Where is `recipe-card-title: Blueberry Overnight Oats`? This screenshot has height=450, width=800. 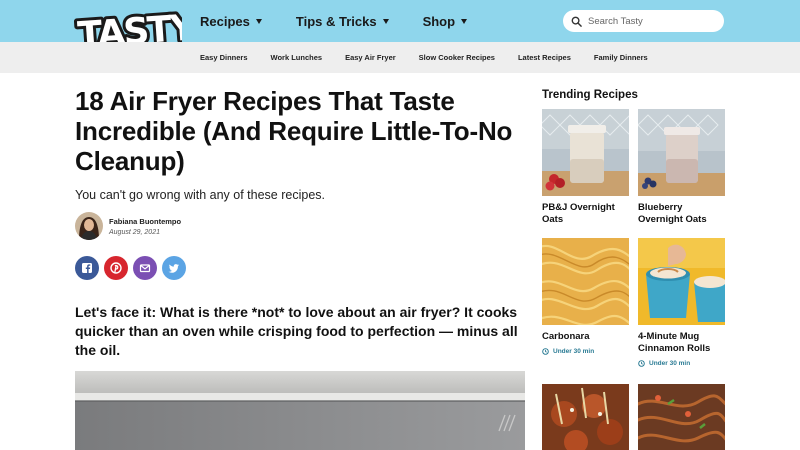 recipe-card-title: Blueberry Overnight Oats is located at coordinates (681, 214).